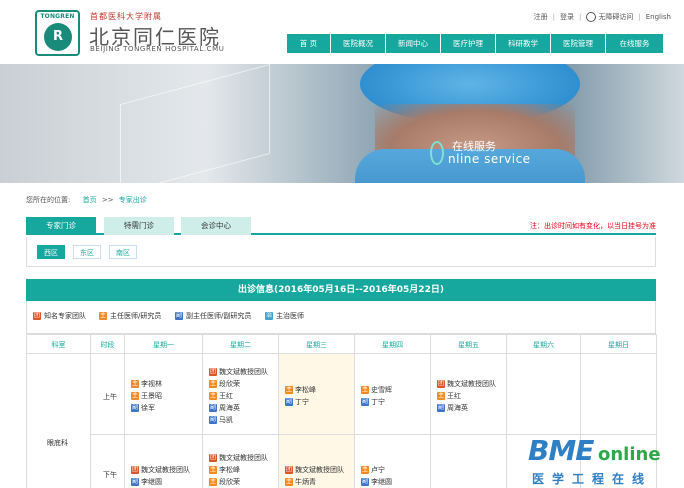  What do you see at coordinates (302, 402) in the screenshot?
I see `doctor-name: 丁宁` at bounding box center [302, 402].